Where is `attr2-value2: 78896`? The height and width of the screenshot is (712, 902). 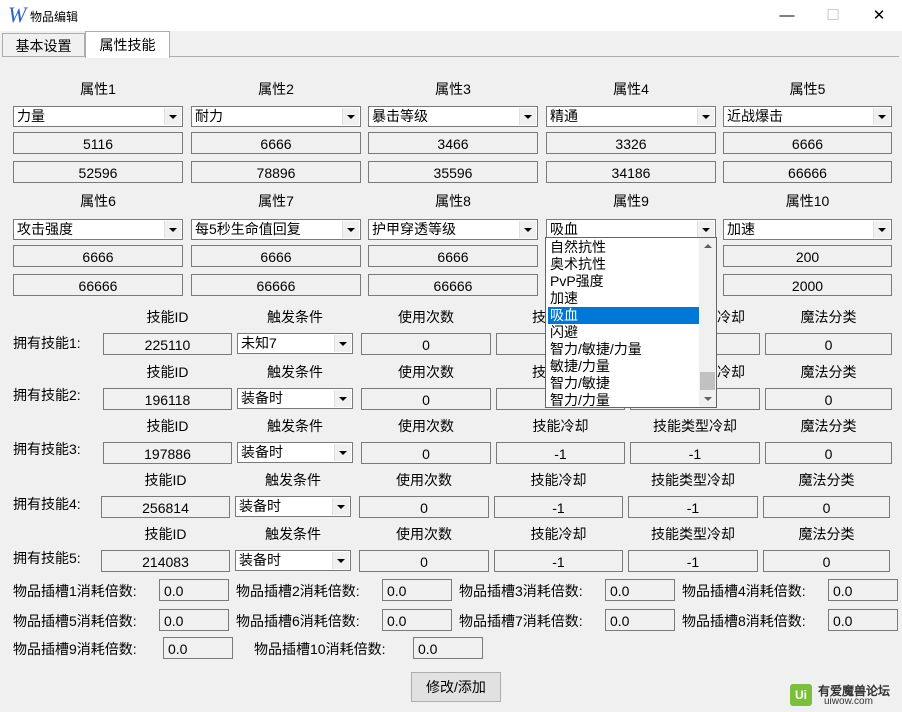 attr2-value2: 78896 is located at coordinates (276, 172).